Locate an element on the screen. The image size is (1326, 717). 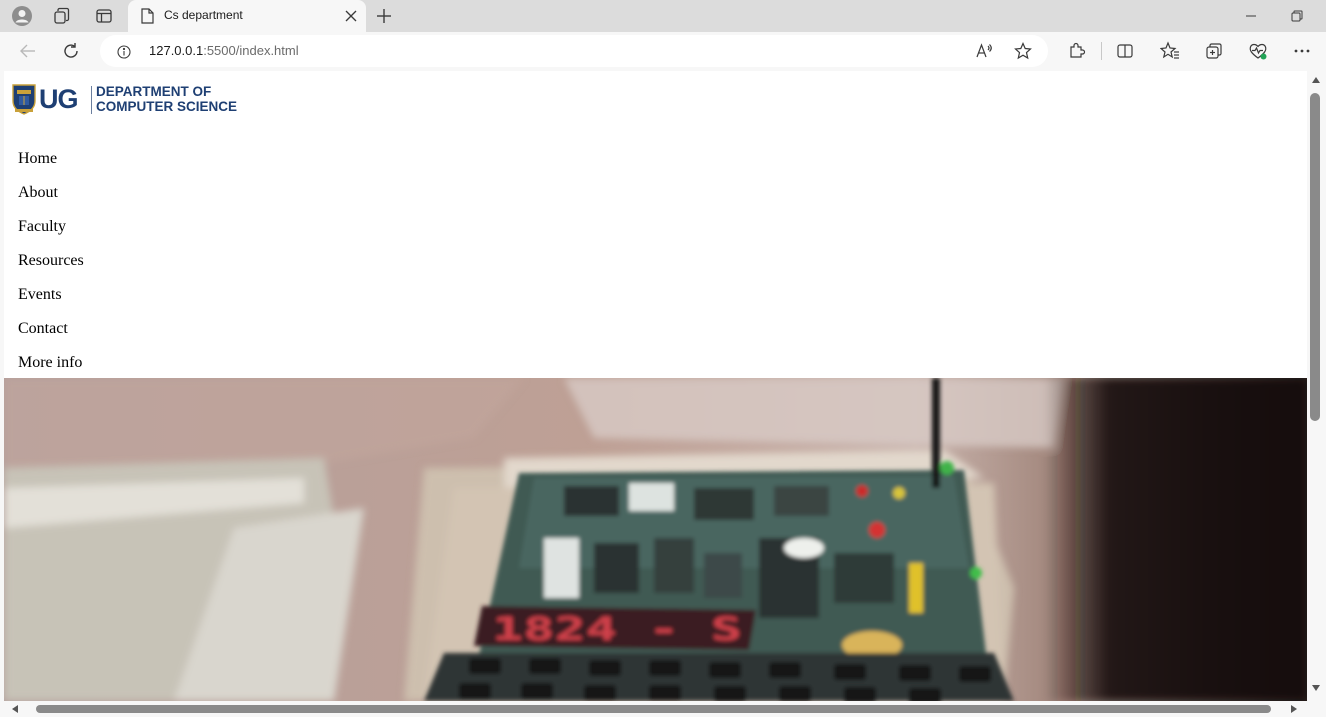
nav-item-events: Events is located at coordinates (51, 301).